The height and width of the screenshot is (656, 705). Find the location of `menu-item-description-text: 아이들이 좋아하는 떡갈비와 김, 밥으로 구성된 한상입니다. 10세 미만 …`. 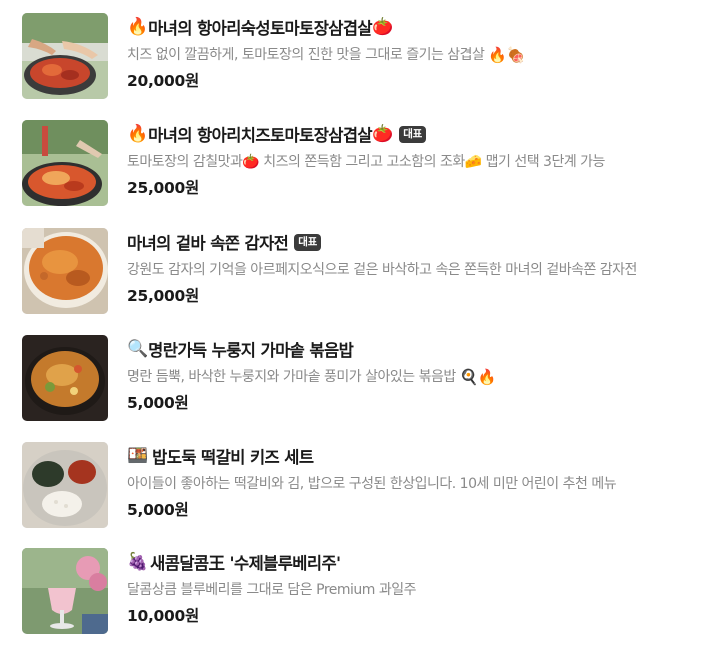

menu-item-description-text: 아이들이 좋아하는 떡갈비와 김, 밥으로 구성된 한상입니다. 10세 미만 … is located at coordinates (372, 484).